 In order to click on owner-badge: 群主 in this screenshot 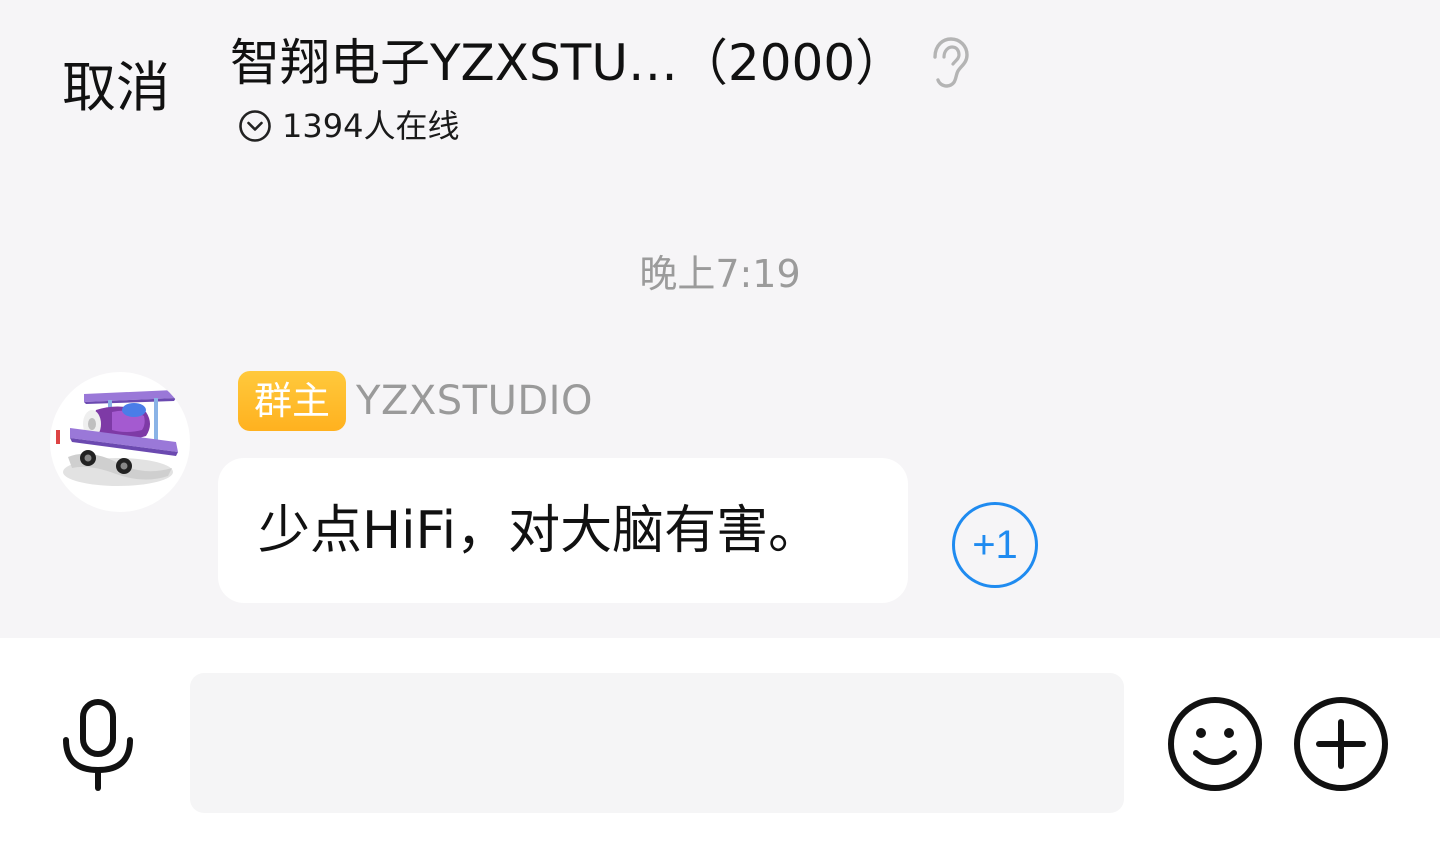, I will do `click(292, 401)`.